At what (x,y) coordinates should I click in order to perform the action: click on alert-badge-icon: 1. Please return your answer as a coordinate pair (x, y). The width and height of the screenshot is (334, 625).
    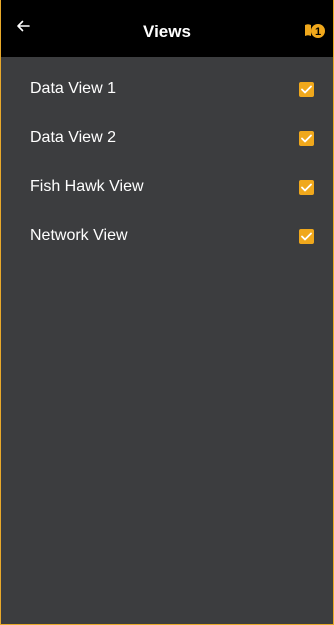
    Looking at the image, I should click on (315, 31).